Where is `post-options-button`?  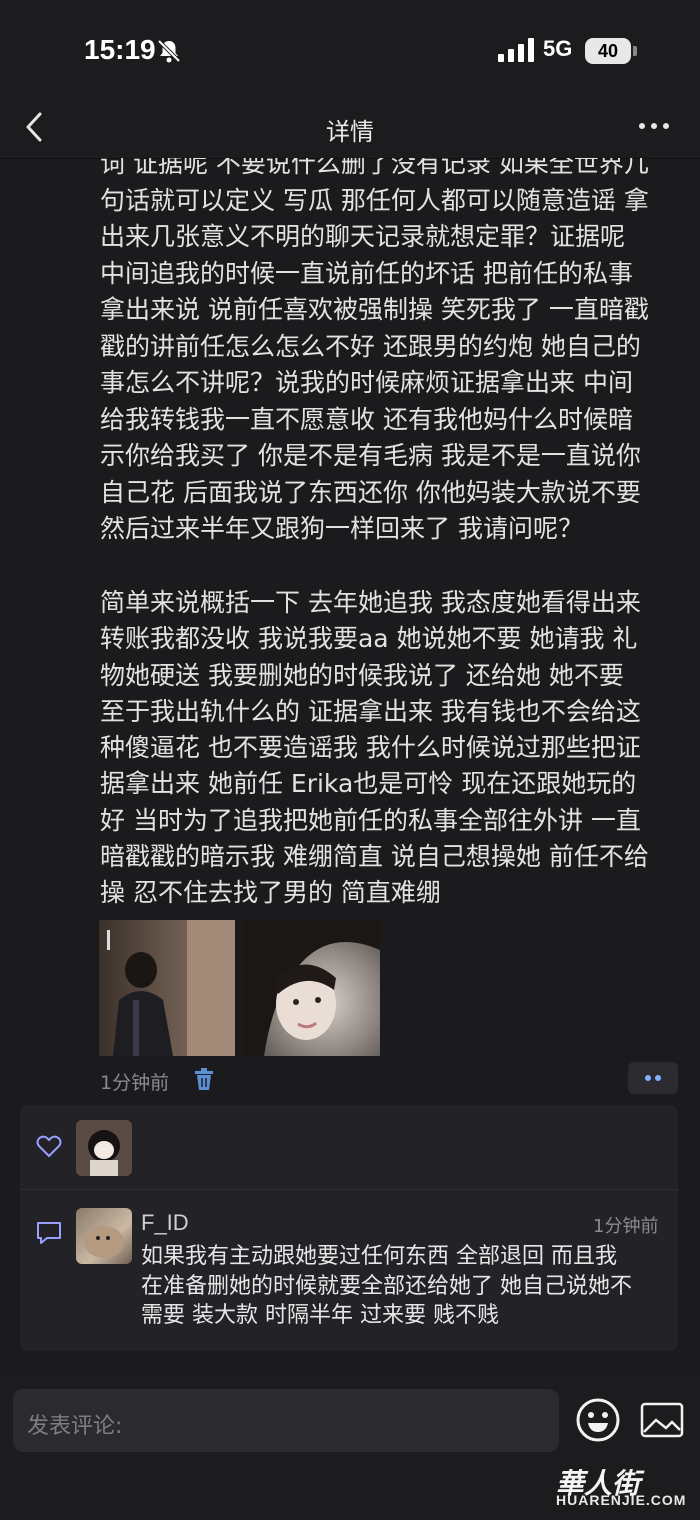 post-options-button is located at coordinates (653, 1078).